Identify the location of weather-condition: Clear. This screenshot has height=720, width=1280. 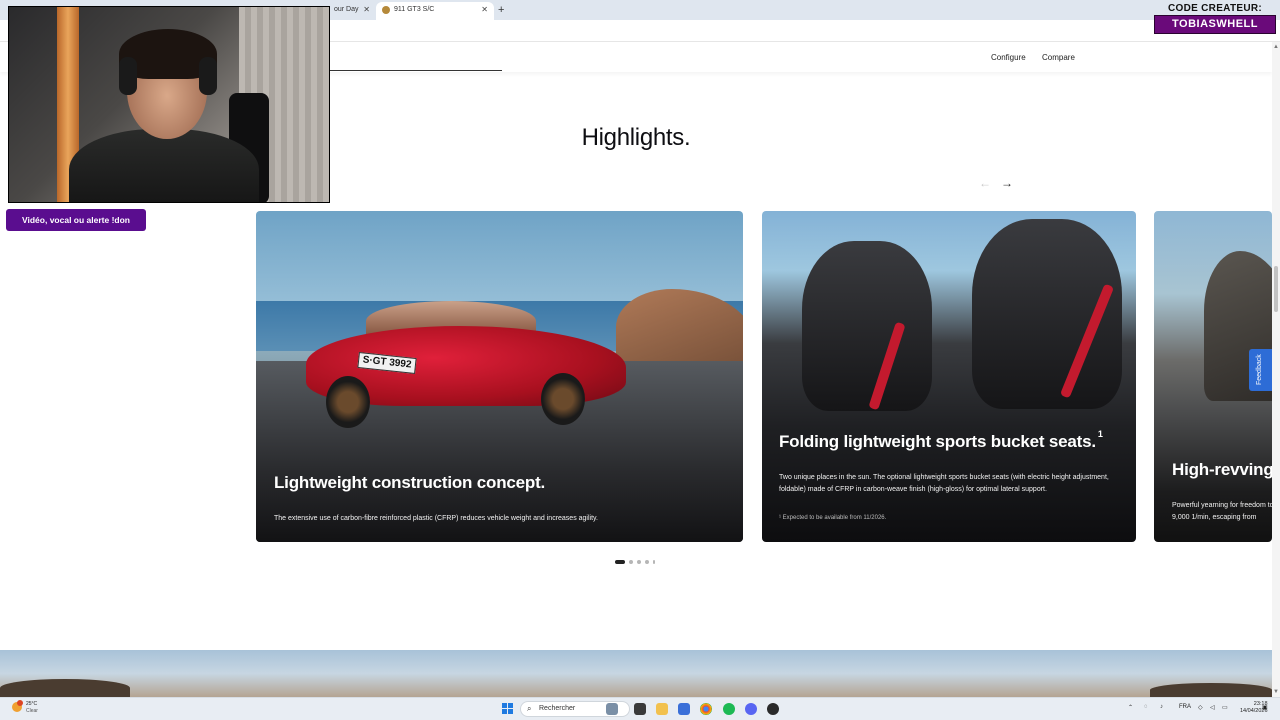
(32, 711).